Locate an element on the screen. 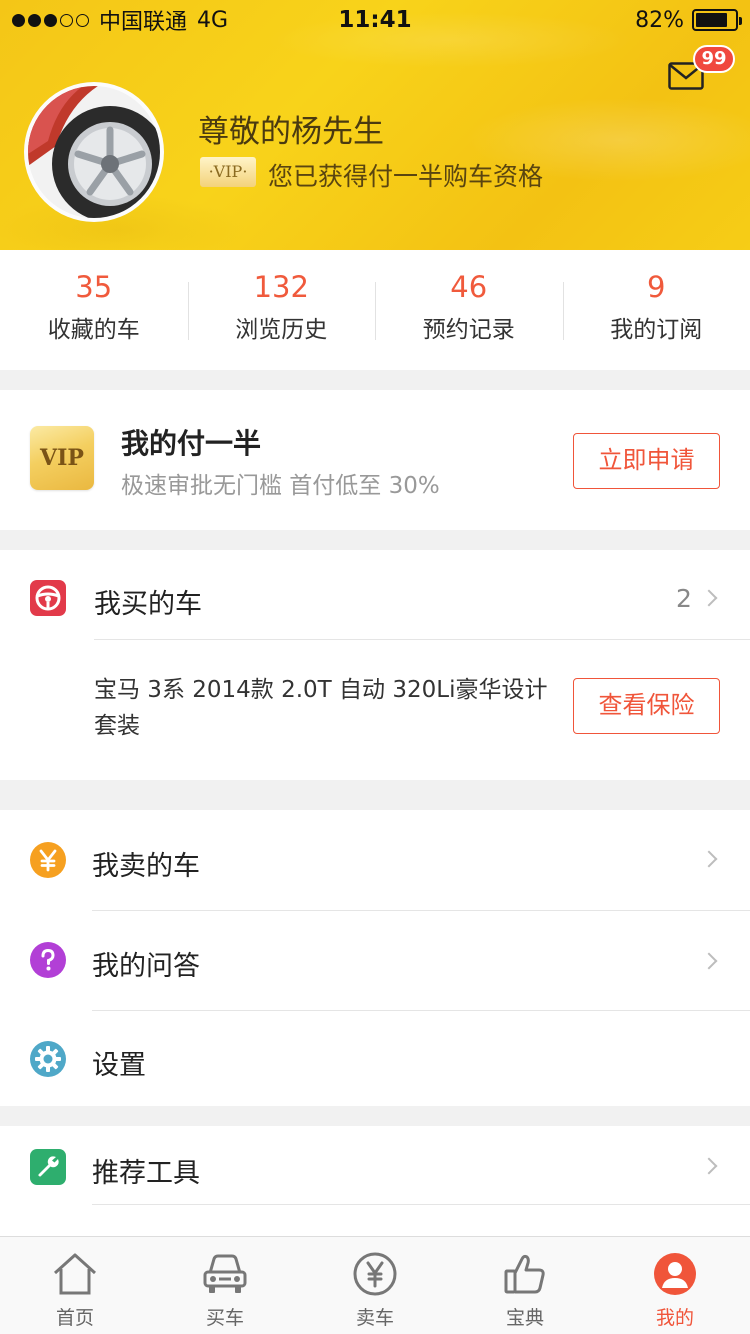  status-time: 11:41 is located at coordinates (375, 20).